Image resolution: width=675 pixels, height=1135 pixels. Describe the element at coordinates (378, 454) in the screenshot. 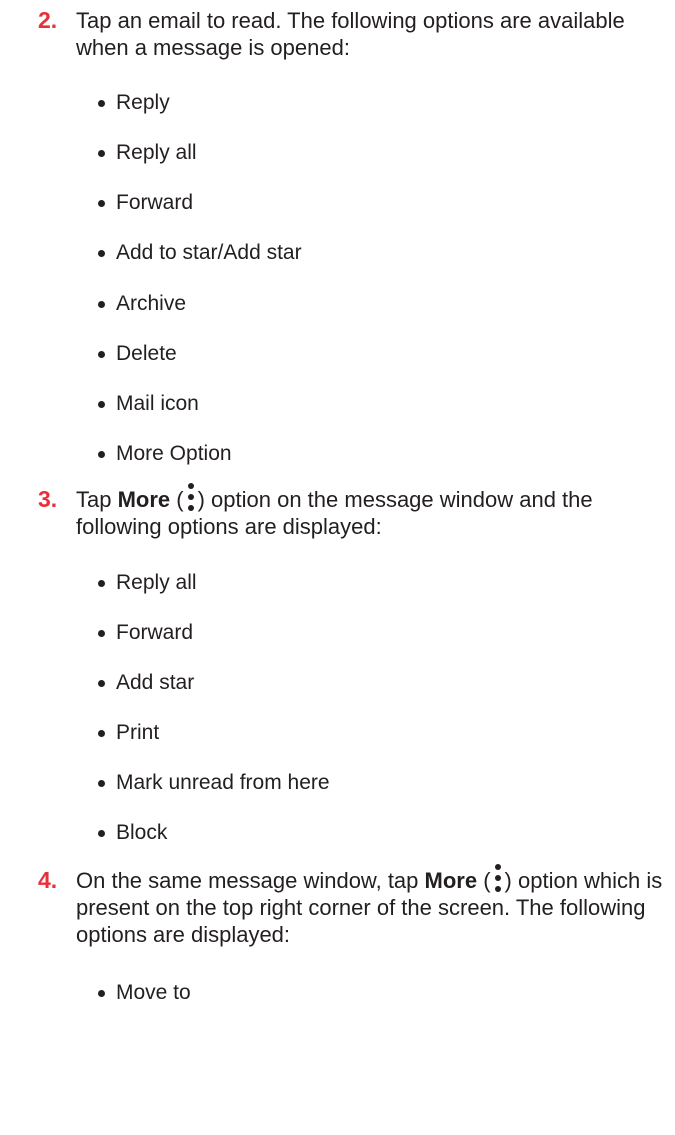

I see `list-item: More Option` at that location.